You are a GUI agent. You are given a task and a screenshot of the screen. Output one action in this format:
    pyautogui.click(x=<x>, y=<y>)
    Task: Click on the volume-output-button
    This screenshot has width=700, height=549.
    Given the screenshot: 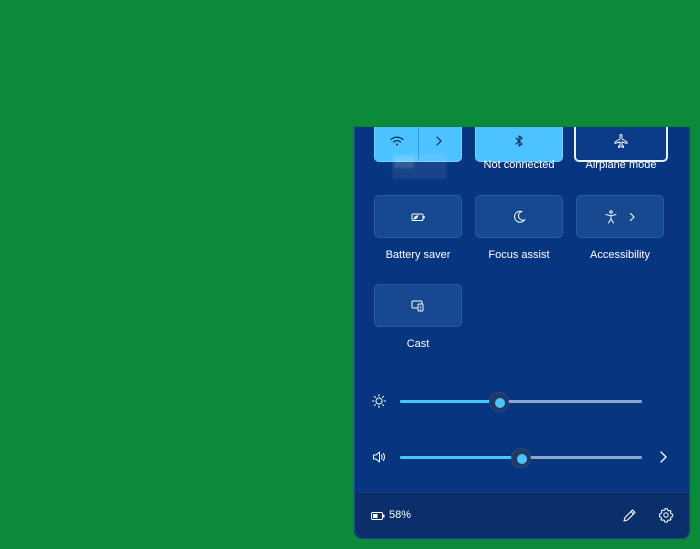 What is the action you would take?
    pyautogui.click(x=663, y=457)
    